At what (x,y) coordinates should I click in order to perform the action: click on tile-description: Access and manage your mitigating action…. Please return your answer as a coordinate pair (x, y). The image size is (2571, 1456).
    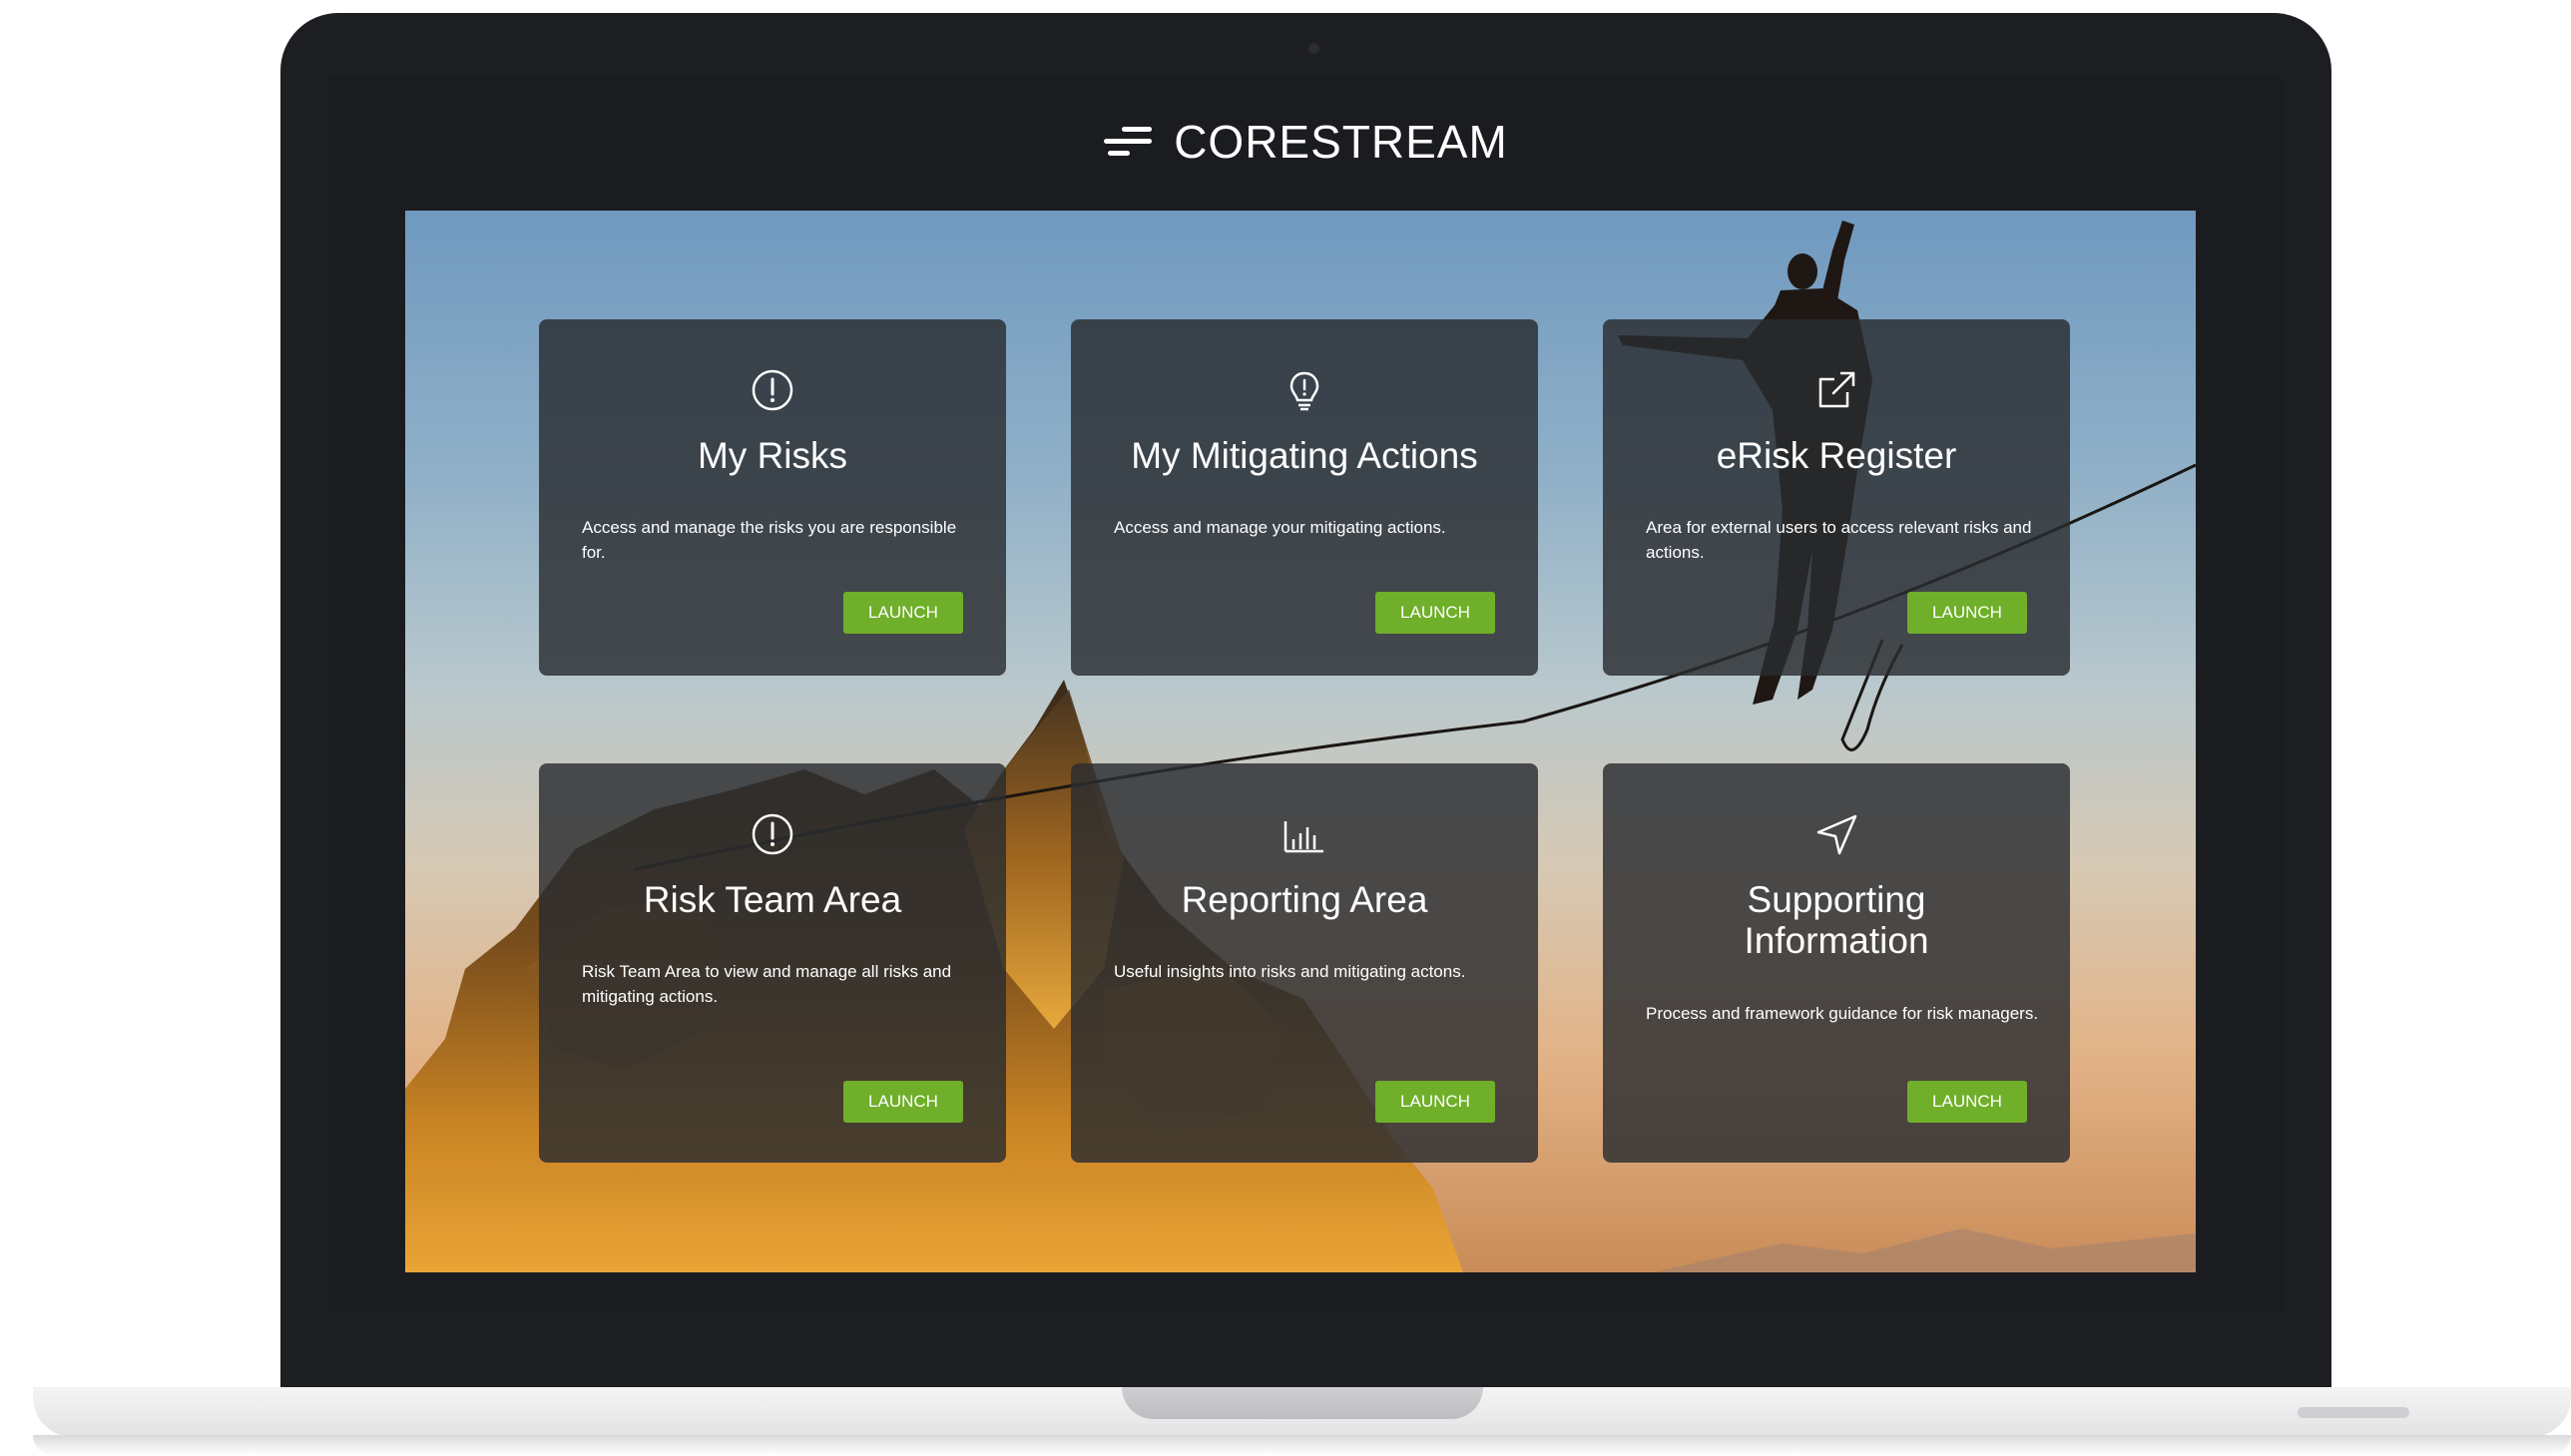
    Looking at the image, I should click on (1280, 527).